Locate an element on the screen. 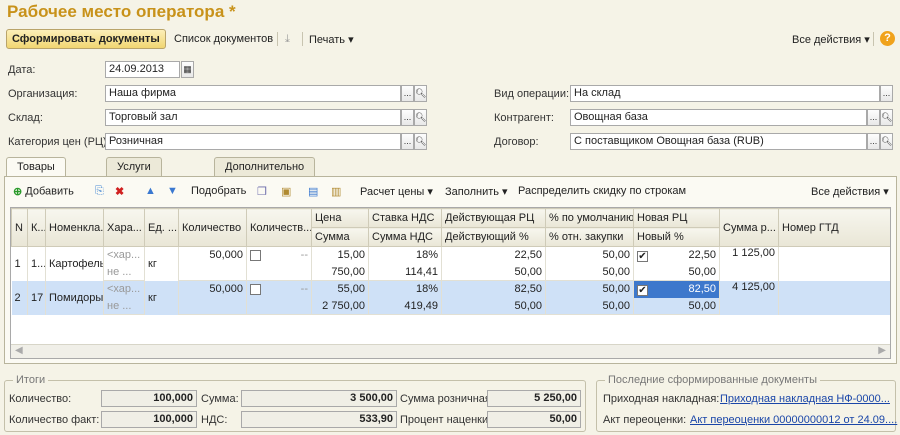 The width and height of the screenshot is (900, 435). operation-type-field: На склад is located at coordinates (725, 93).